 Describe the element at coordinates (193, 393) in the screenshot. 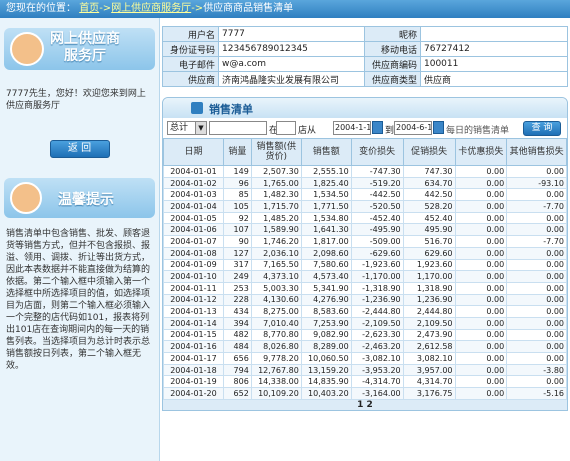

I see `table-cell: 2004-01-20` at that location.